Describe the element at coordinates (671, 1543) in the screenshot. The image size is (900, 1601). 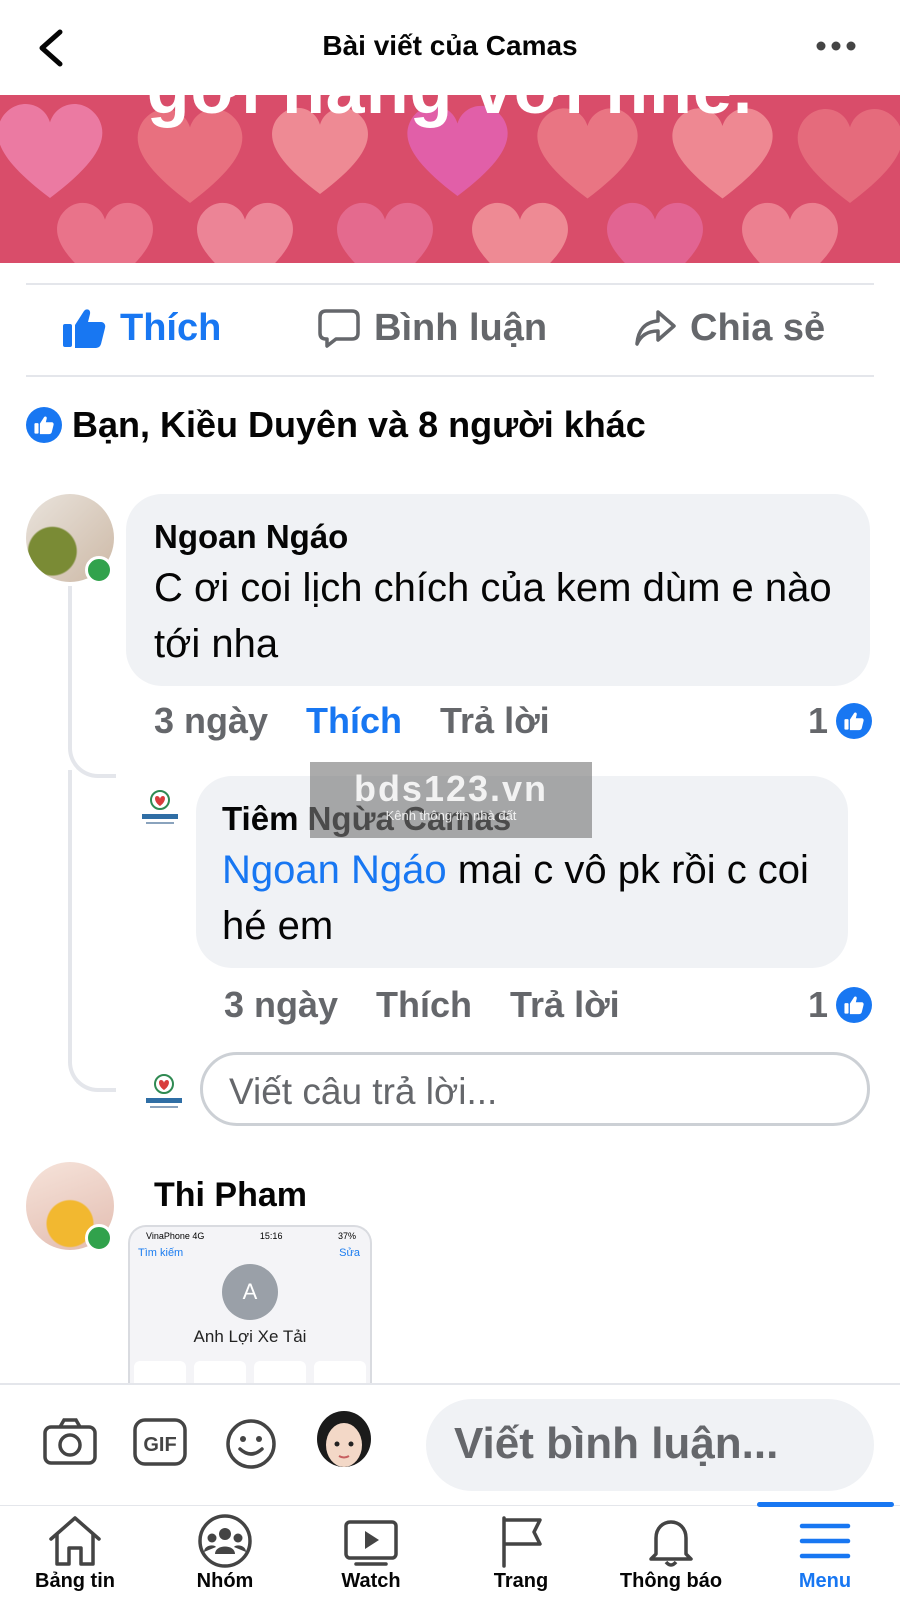
I see `bell-icon` at that location.